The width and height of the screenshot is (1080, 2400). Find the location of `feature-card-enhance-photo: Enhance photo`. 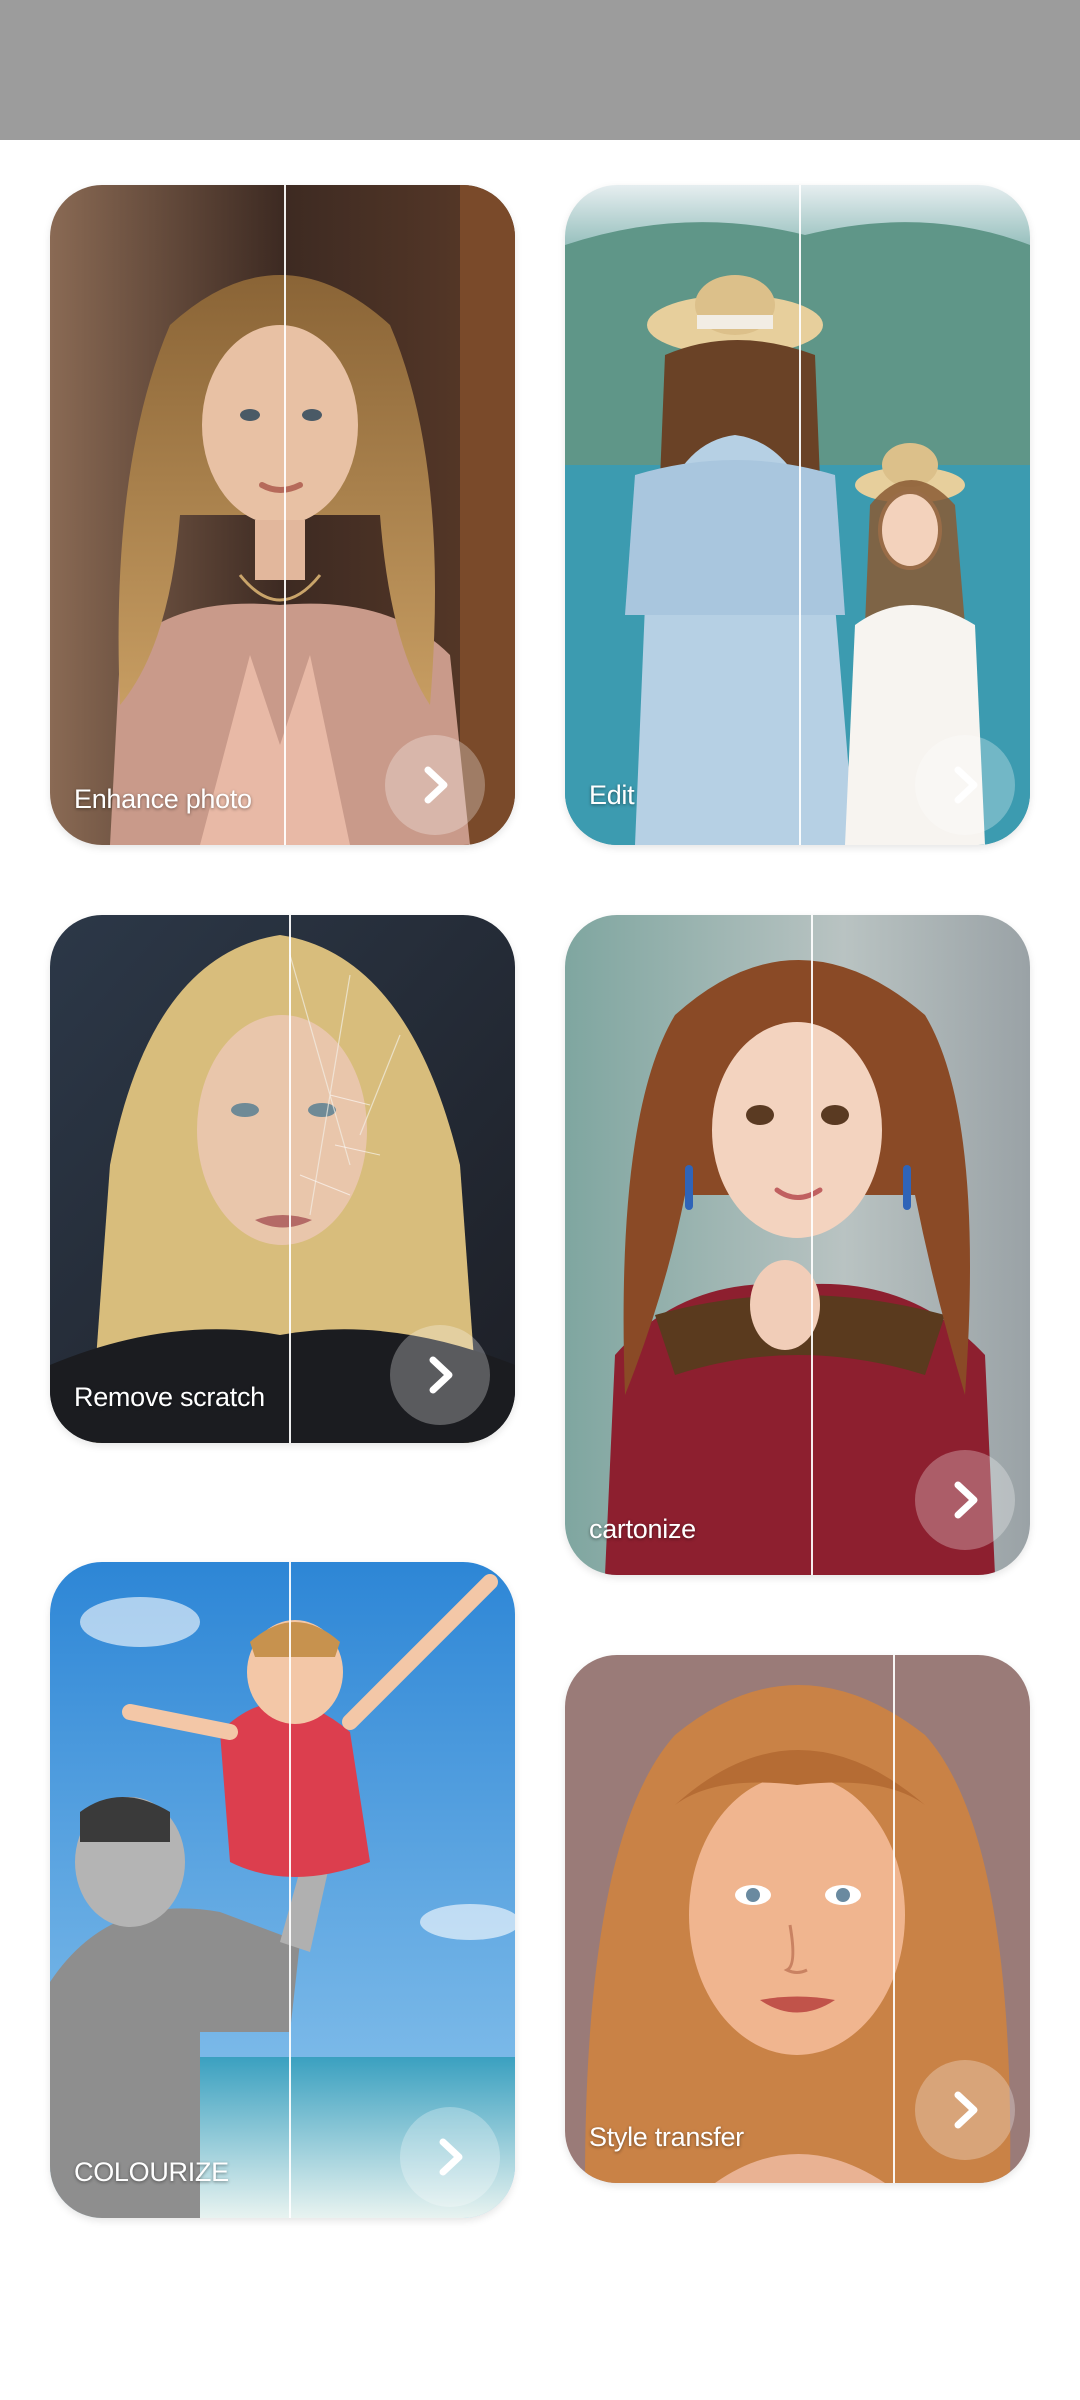

feature-card-enhance-photo: Enhance photo is located at coordinates (282, 515).